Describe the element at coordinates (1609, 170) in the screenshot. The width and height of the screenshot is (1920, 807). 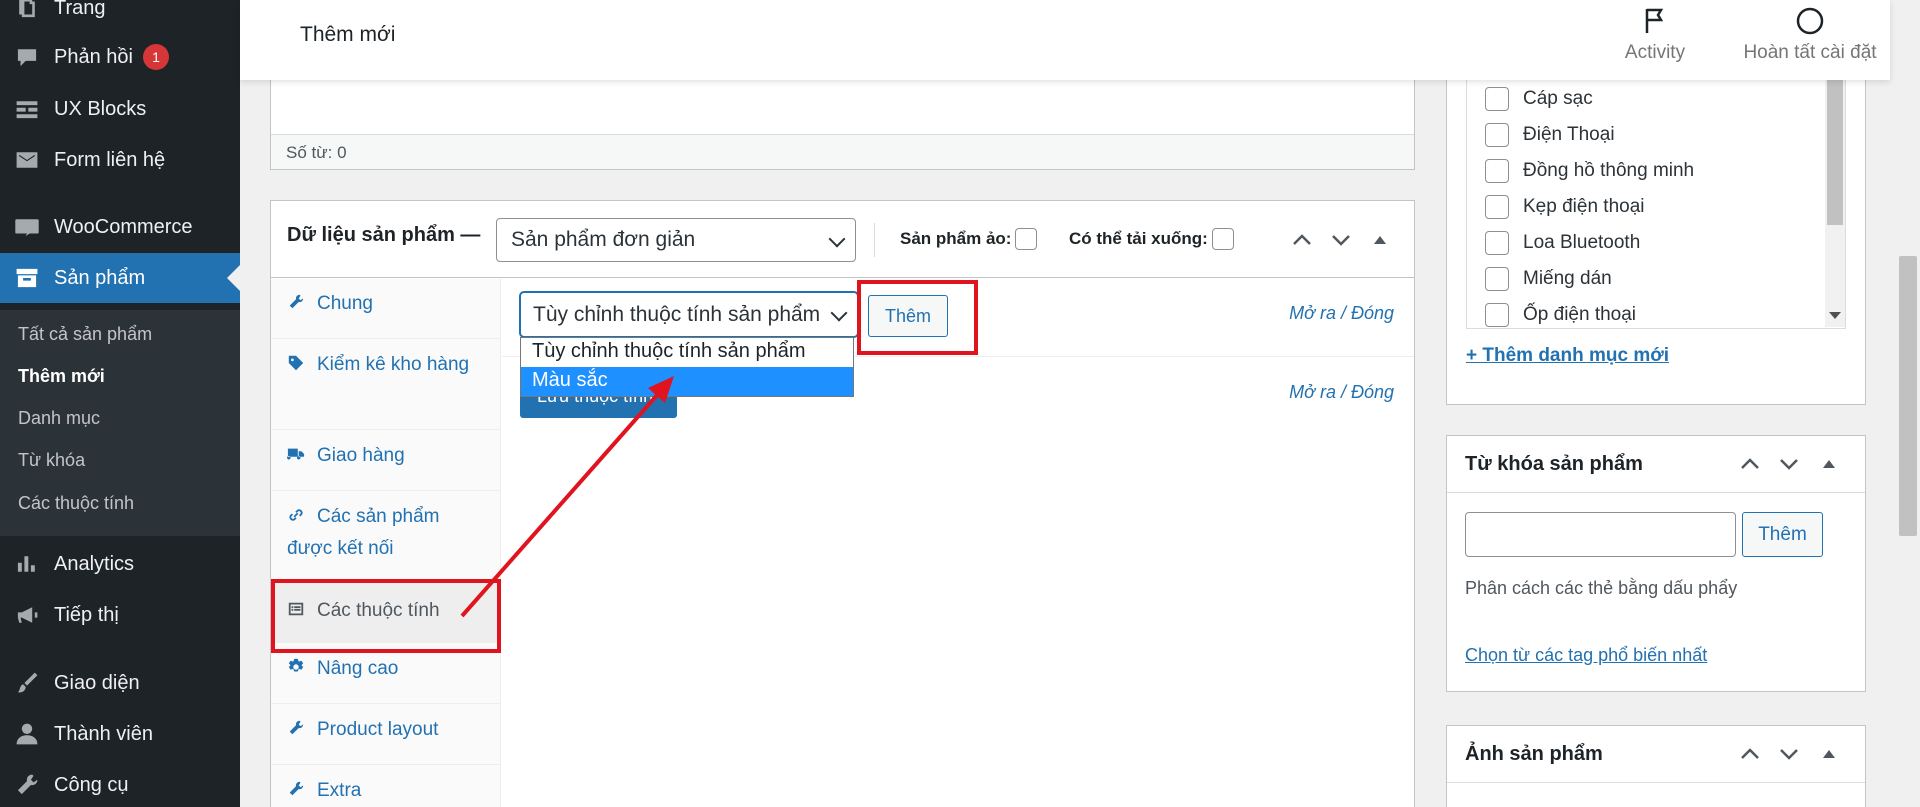
I see `category-label: Đồng hồ thông minh` at that location.